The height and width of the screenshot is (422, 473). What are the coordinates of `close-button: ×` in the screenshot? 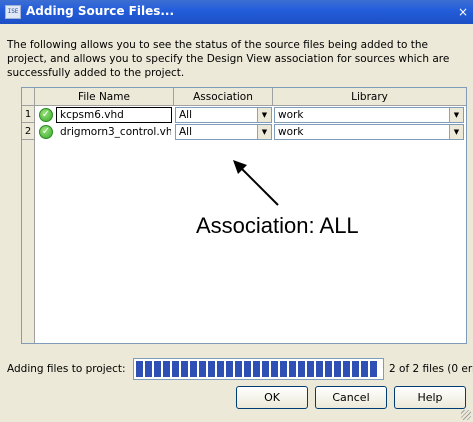 It's located at (463, 12).